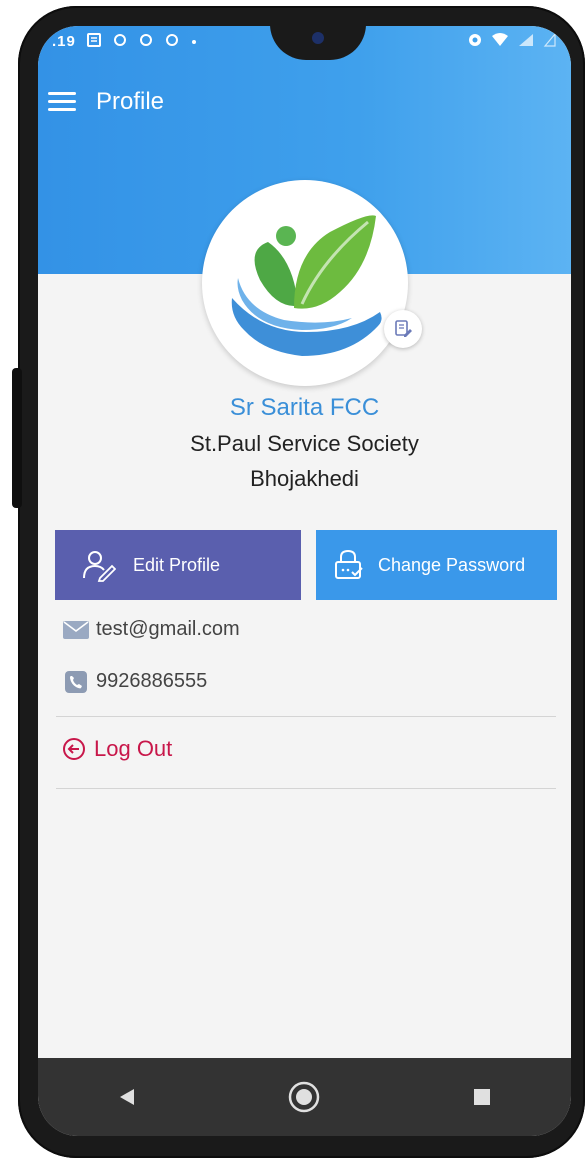 This screenshot has width=587, height=1161. What do you see at coordinates (62, 102) in the screenshot?
I see `hamburger-menu-icon` at bounding box center [62, 102].